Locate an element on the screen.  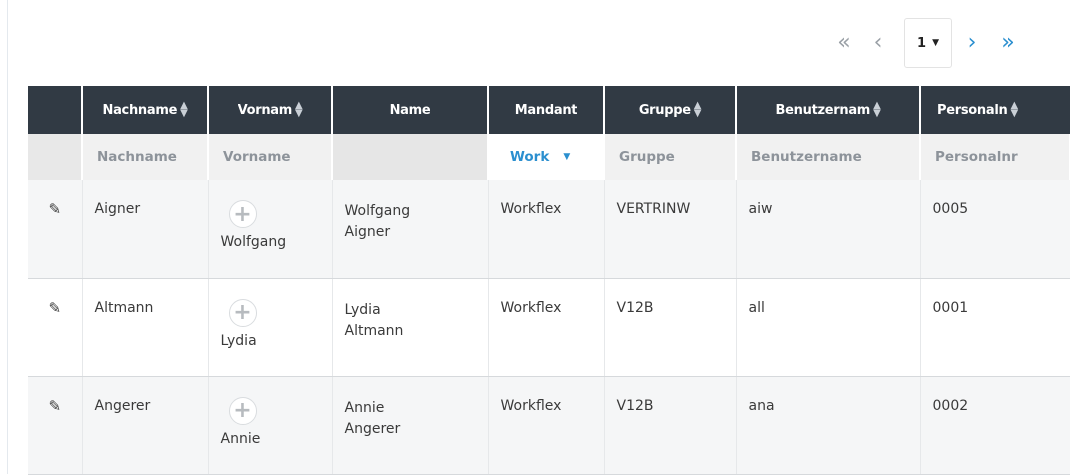
first-page-button: « is located at coordinates (844, 43).